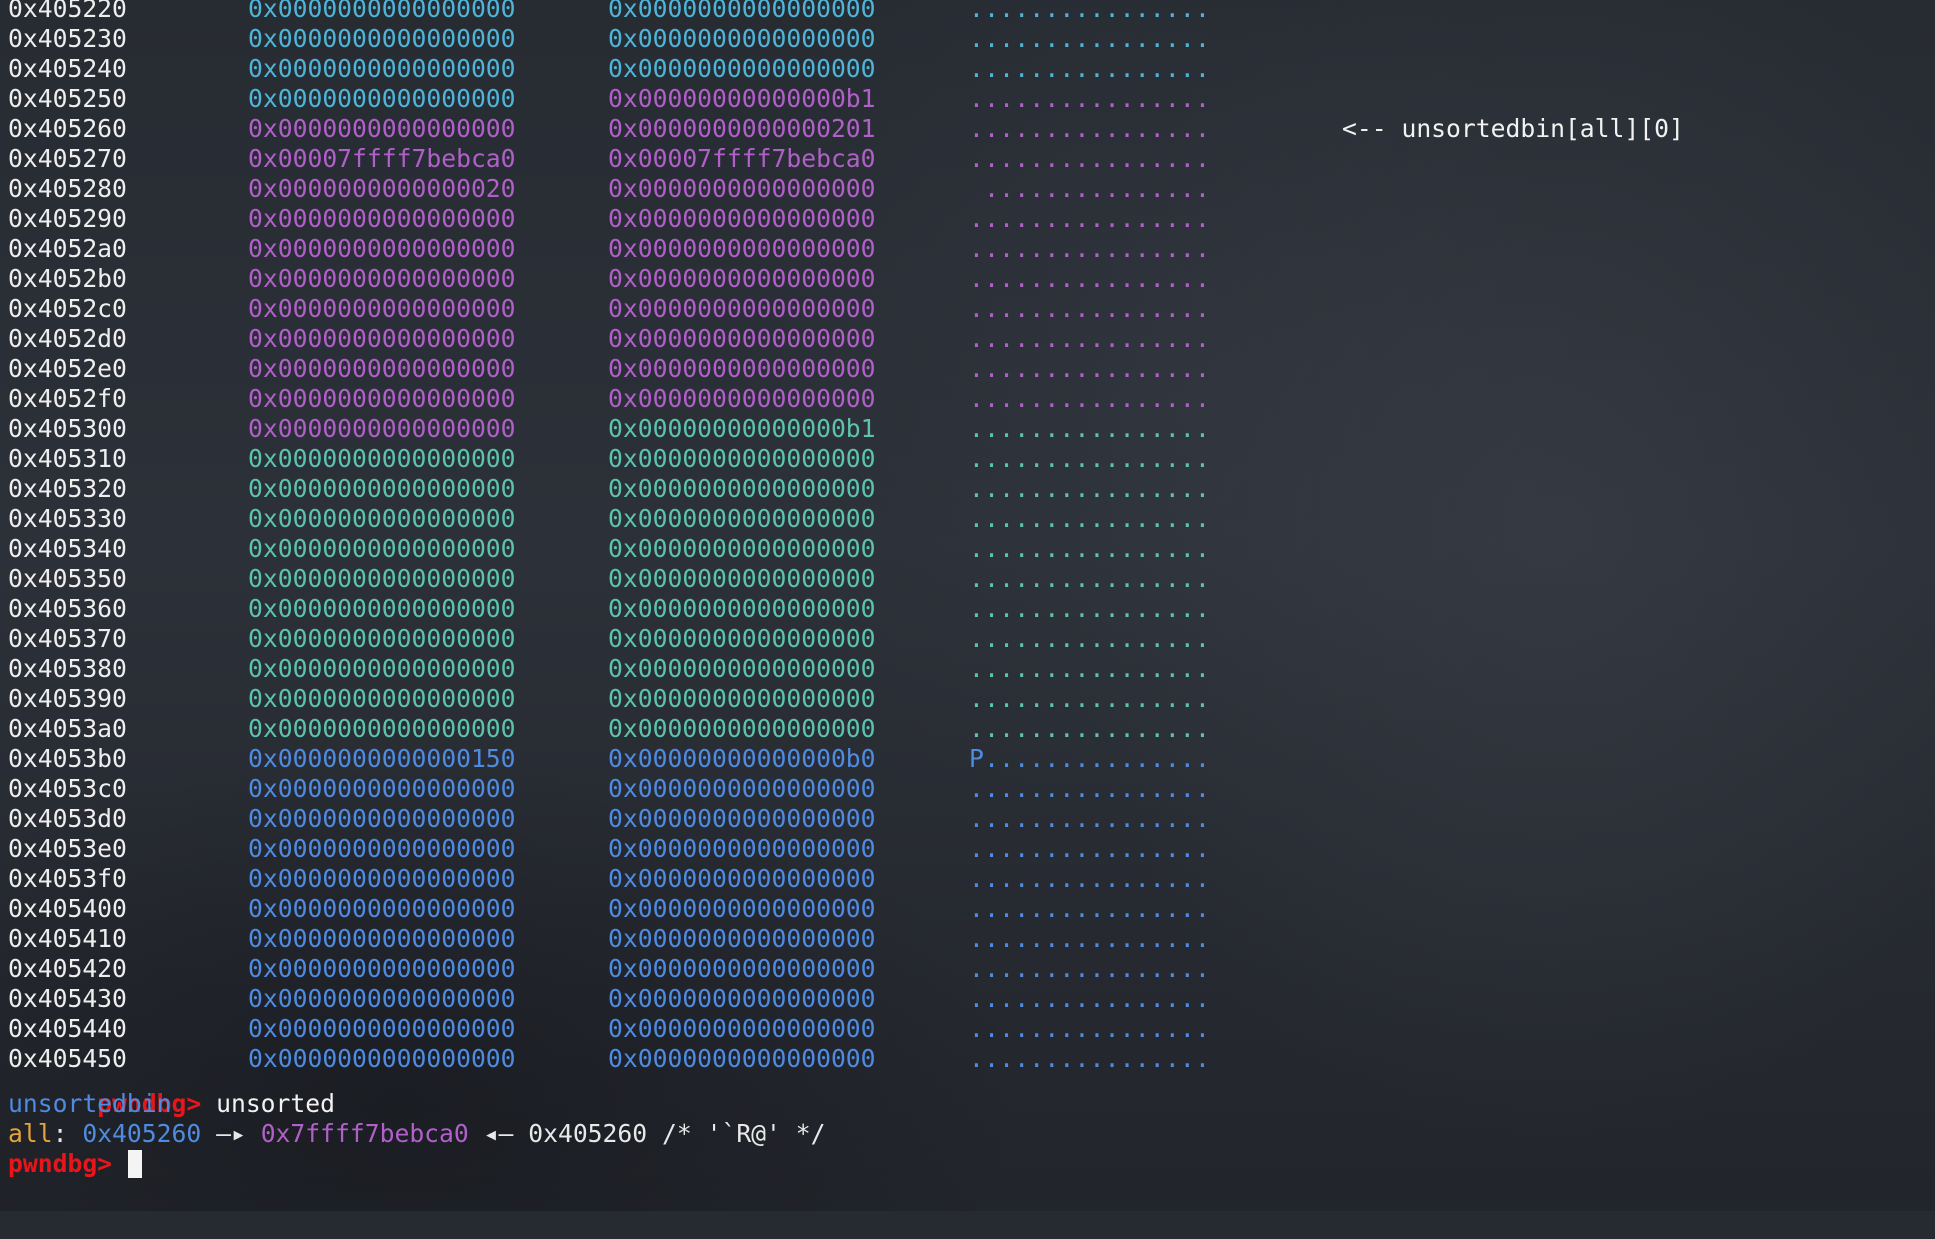  I want to click on row-address: 0x4053f0, so click(67, 878).